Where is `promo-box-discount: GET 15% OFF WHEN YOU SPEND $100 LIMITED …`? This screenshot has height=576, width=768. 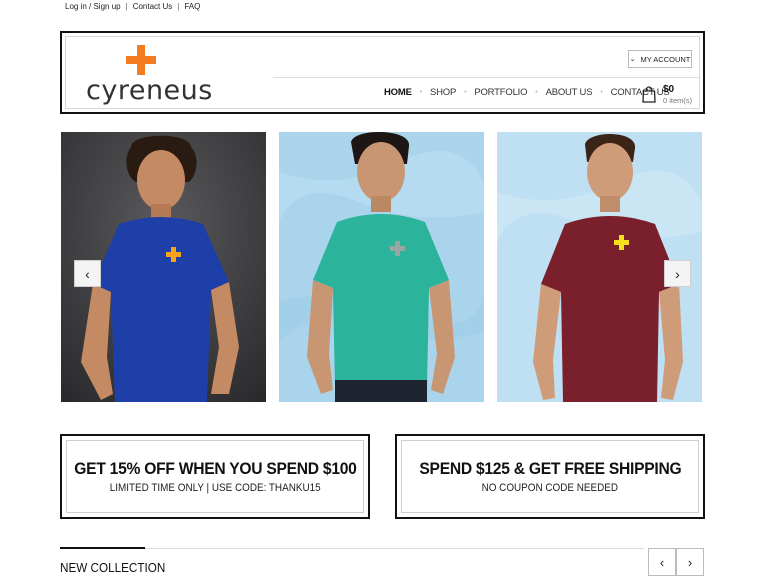 promo-box-discount: GET 15% OFF WHEN YOU SPEND $100 LIMITED … is located at coordinates (215, 476).